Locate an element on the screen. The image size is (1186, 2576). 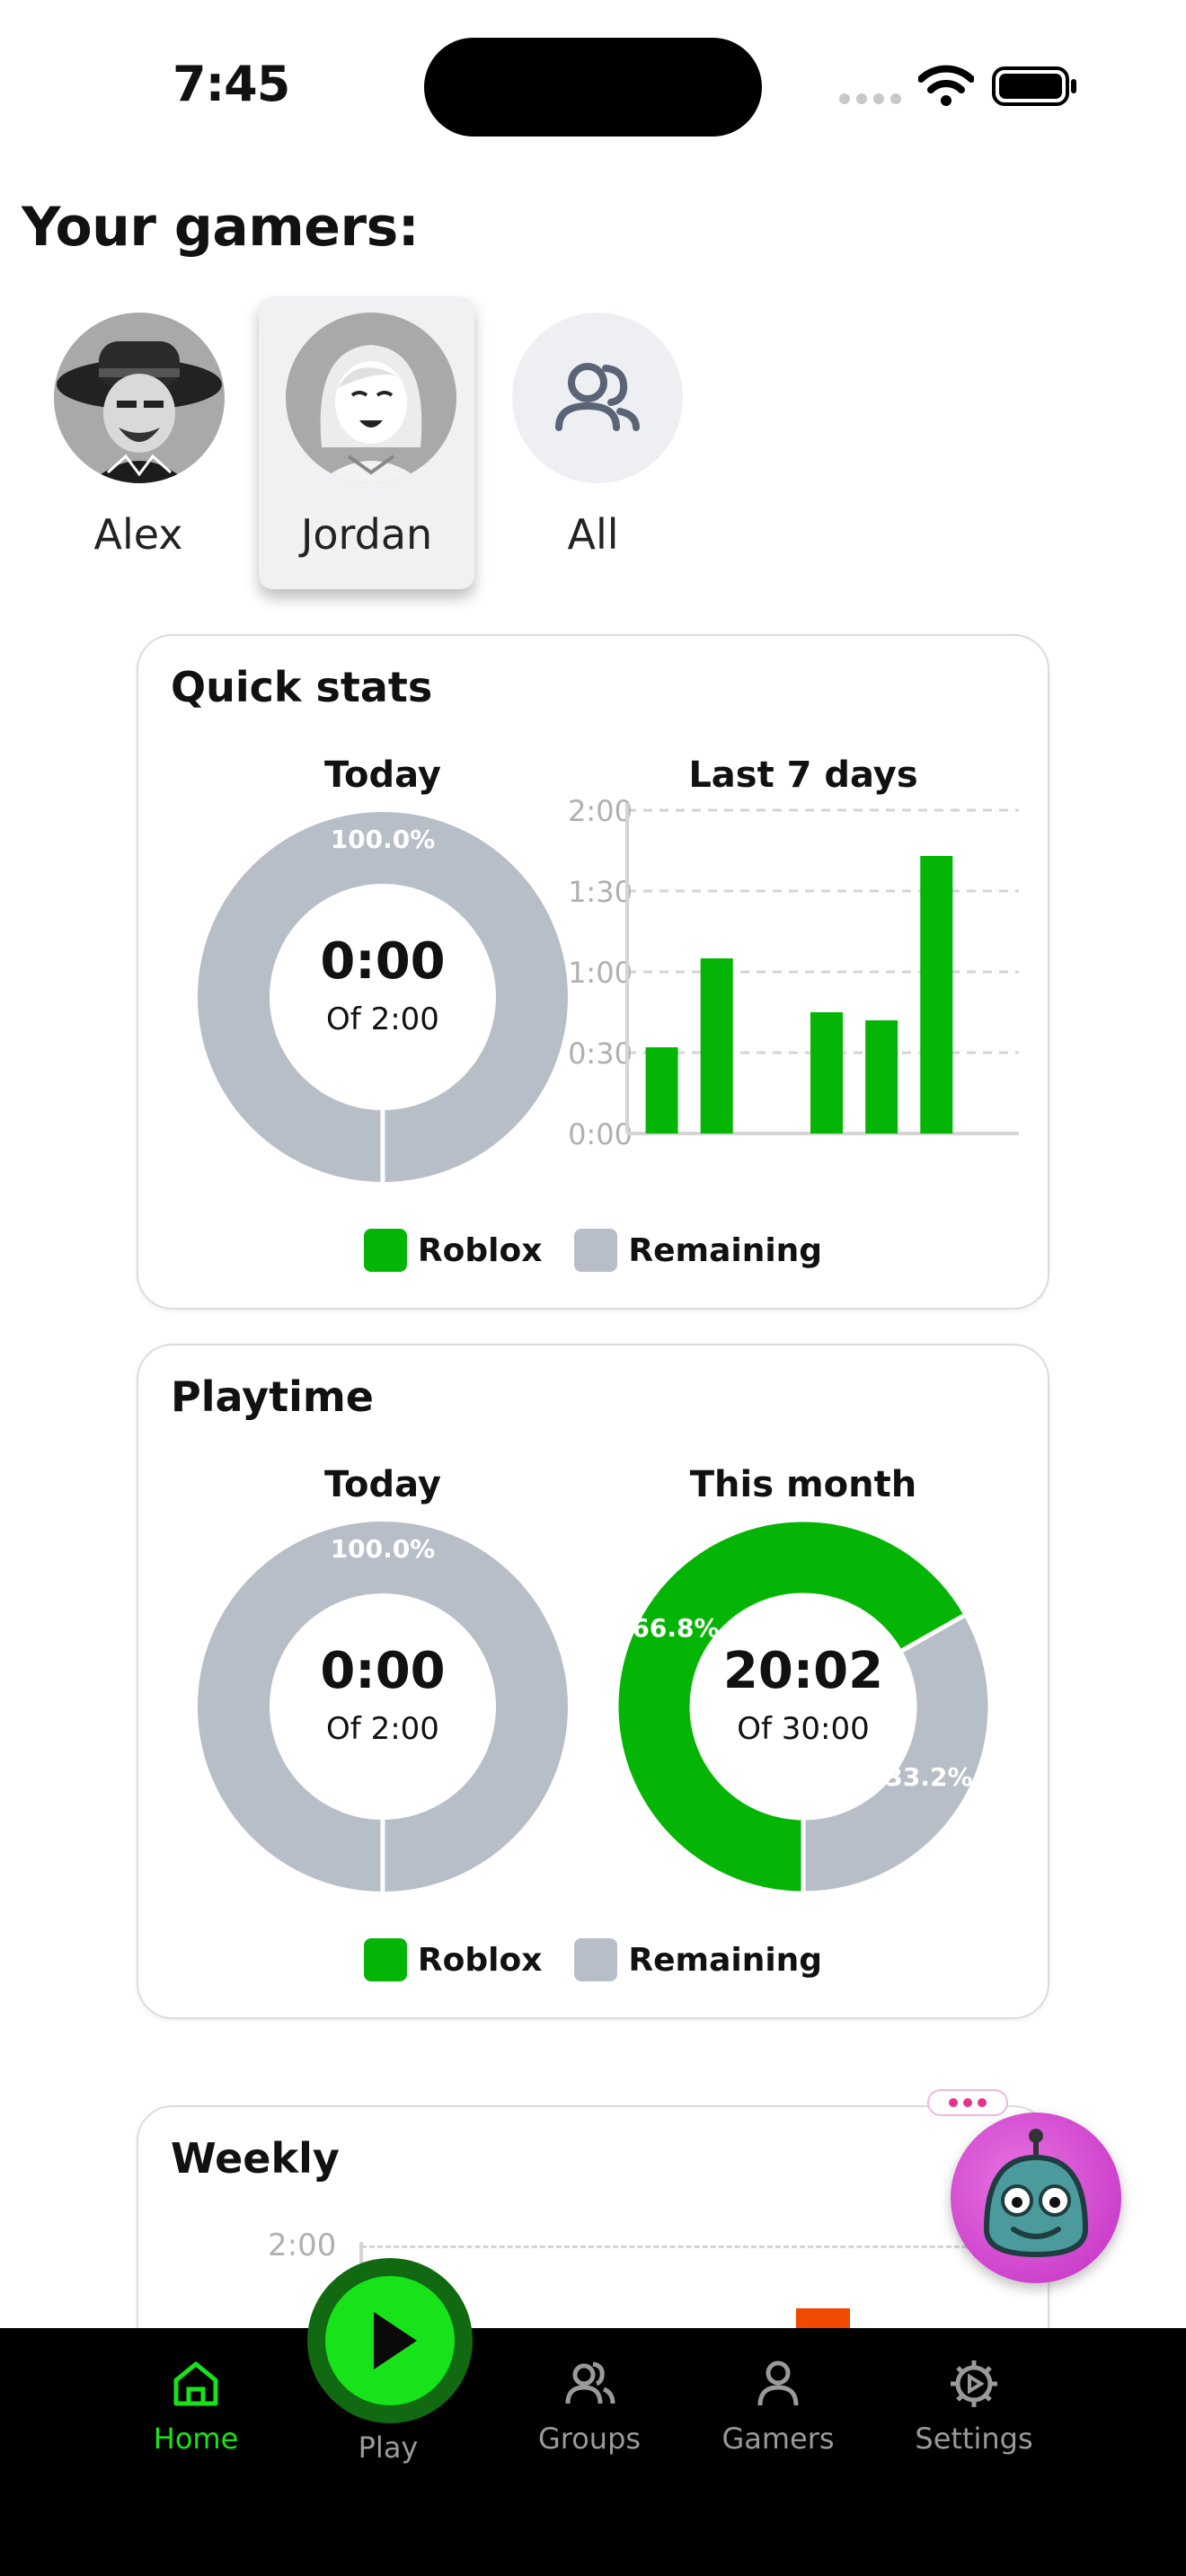
cellular-signal-icon is located at coordinates (870, 98).